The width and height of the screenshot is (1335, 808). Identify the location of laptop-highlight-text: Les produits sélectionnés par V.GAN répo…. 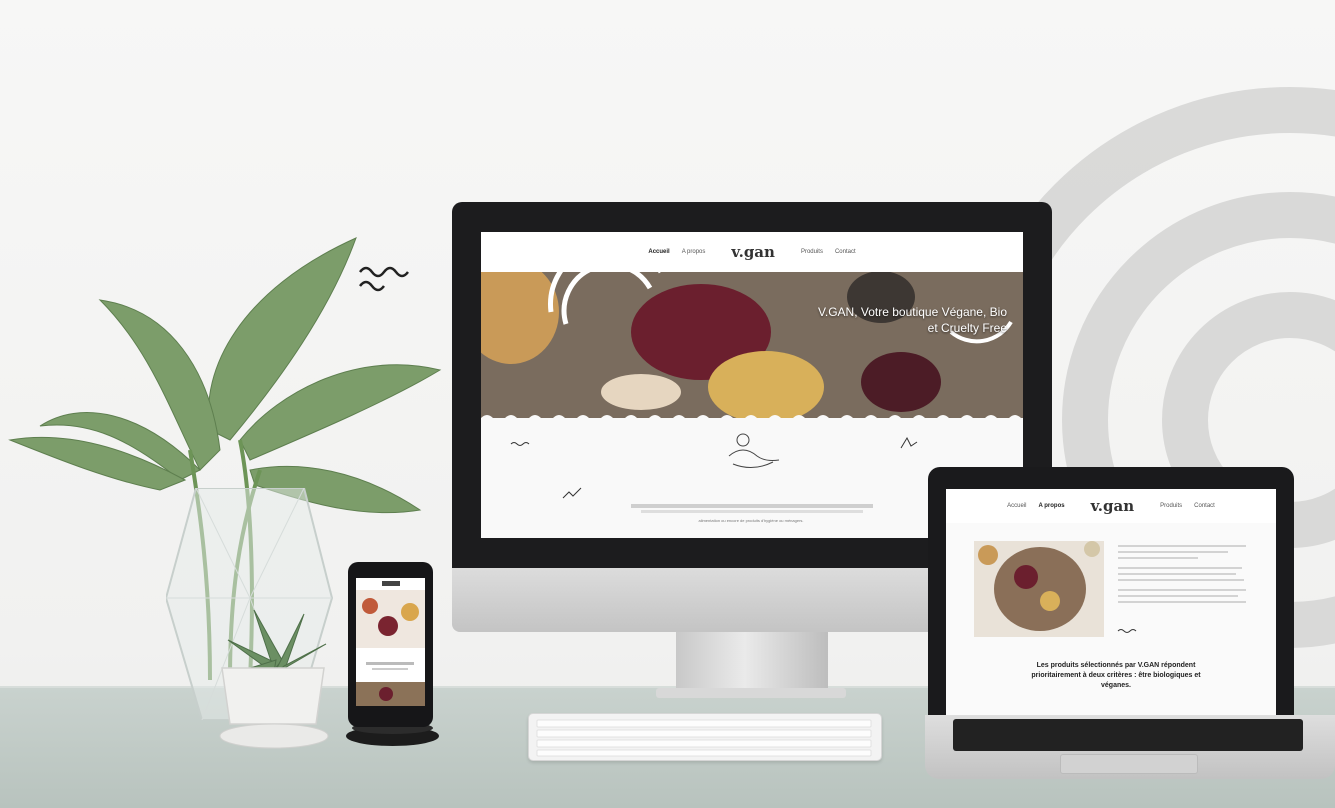
(1116, 675).